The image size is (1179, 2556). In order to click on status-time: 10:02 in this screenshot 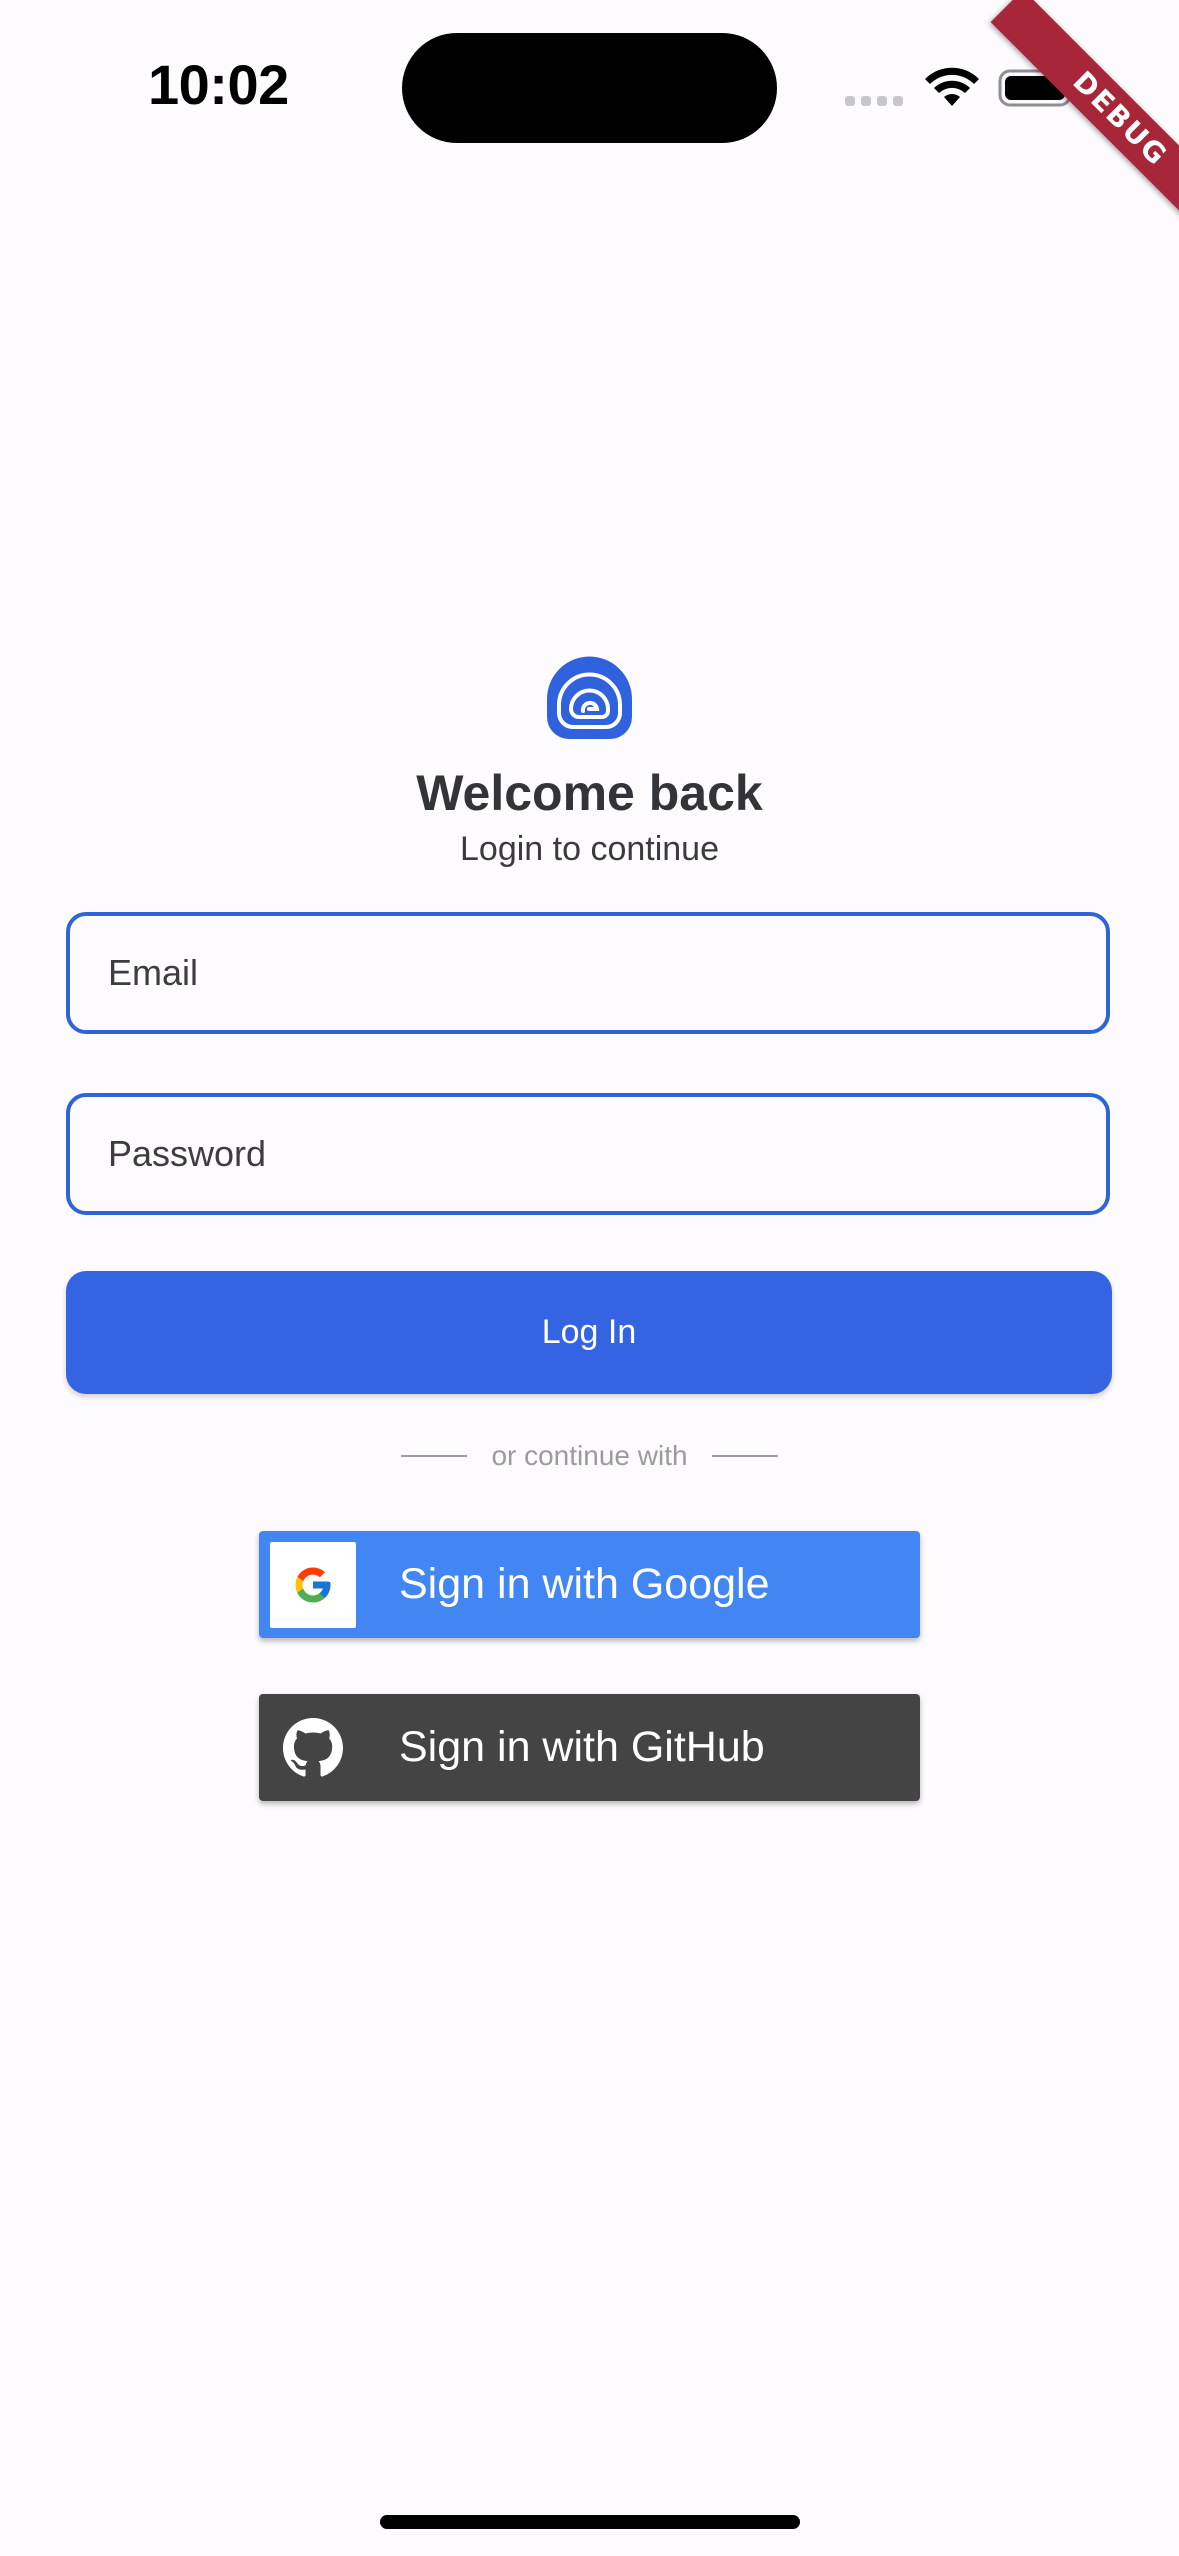, I will do `click(218, 84)`.